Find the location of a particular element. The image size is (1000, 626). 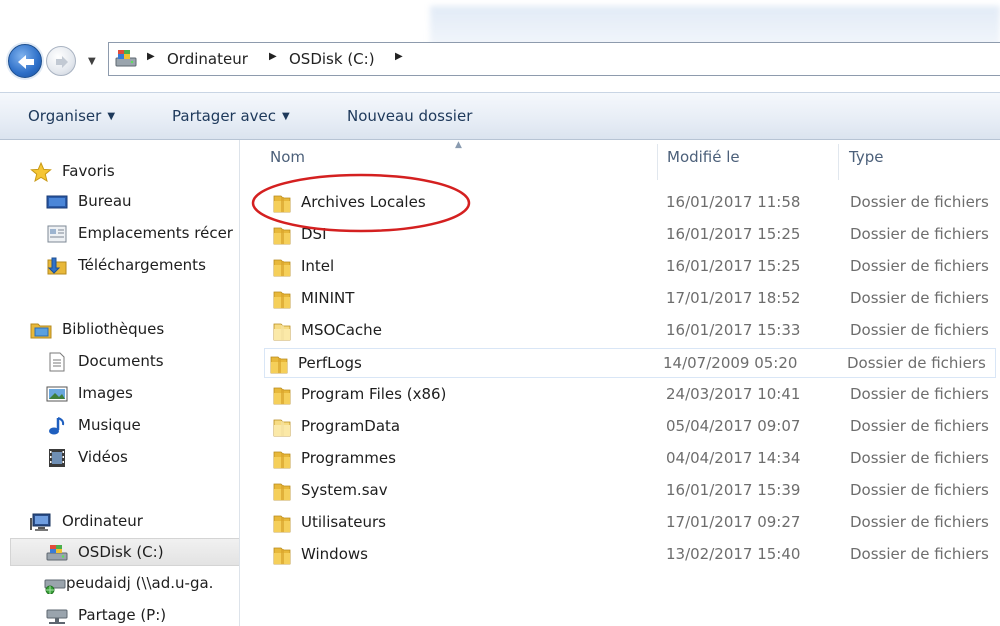

column-header-name: Nom is located at coordinates (287, 157).